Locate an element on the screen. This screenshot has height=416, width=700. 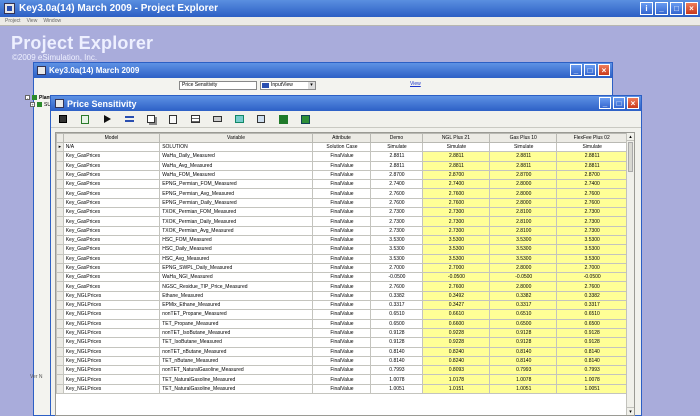
project-window-title-bar: Key3.0a(14) March 2009 _ □ × is located at coordinates (323, 70).